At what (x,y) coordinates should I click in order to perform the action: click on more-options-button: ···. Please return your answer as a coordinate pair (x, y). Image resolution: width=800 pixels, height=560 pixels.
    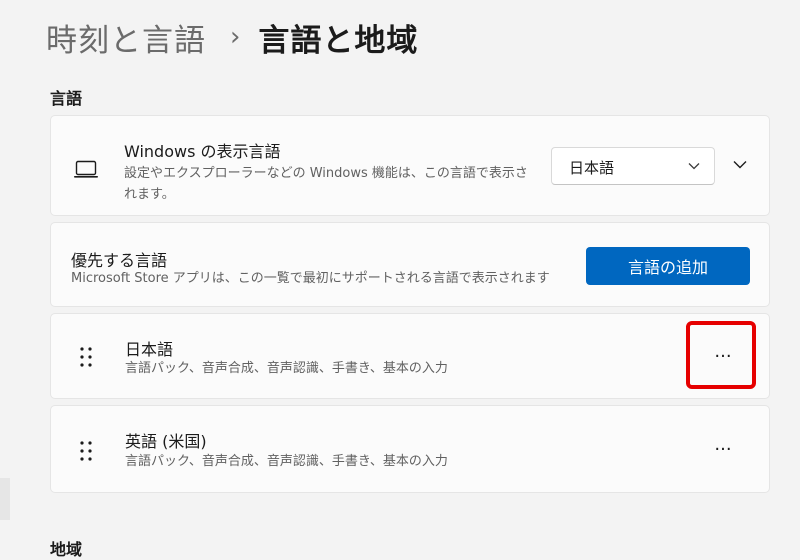
    Looking at the image, I should click on (723, 449).